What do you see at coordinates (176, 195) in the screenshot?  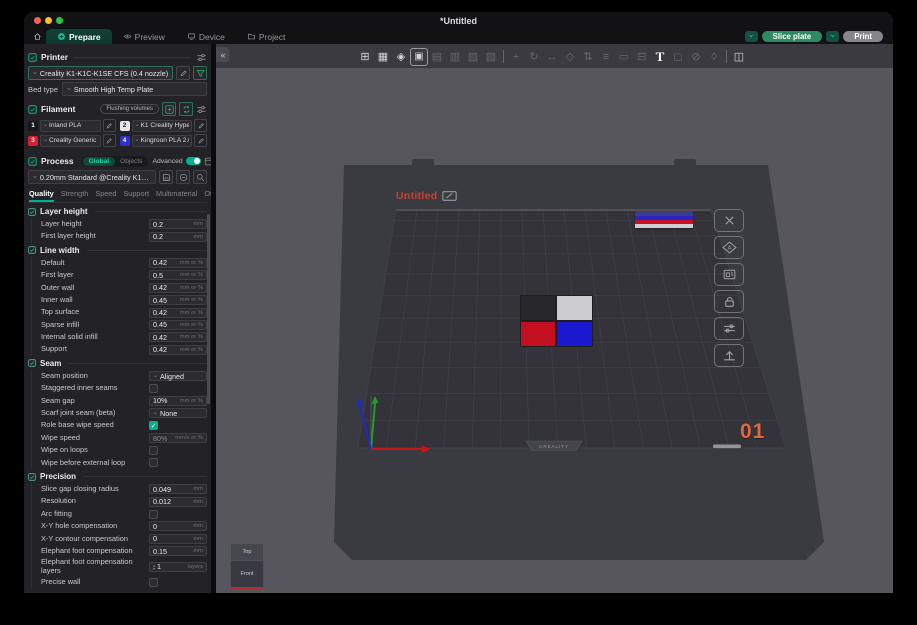 I see `settings-tab-multimaterial: Multimaterial` at bounding box center [176, 195].